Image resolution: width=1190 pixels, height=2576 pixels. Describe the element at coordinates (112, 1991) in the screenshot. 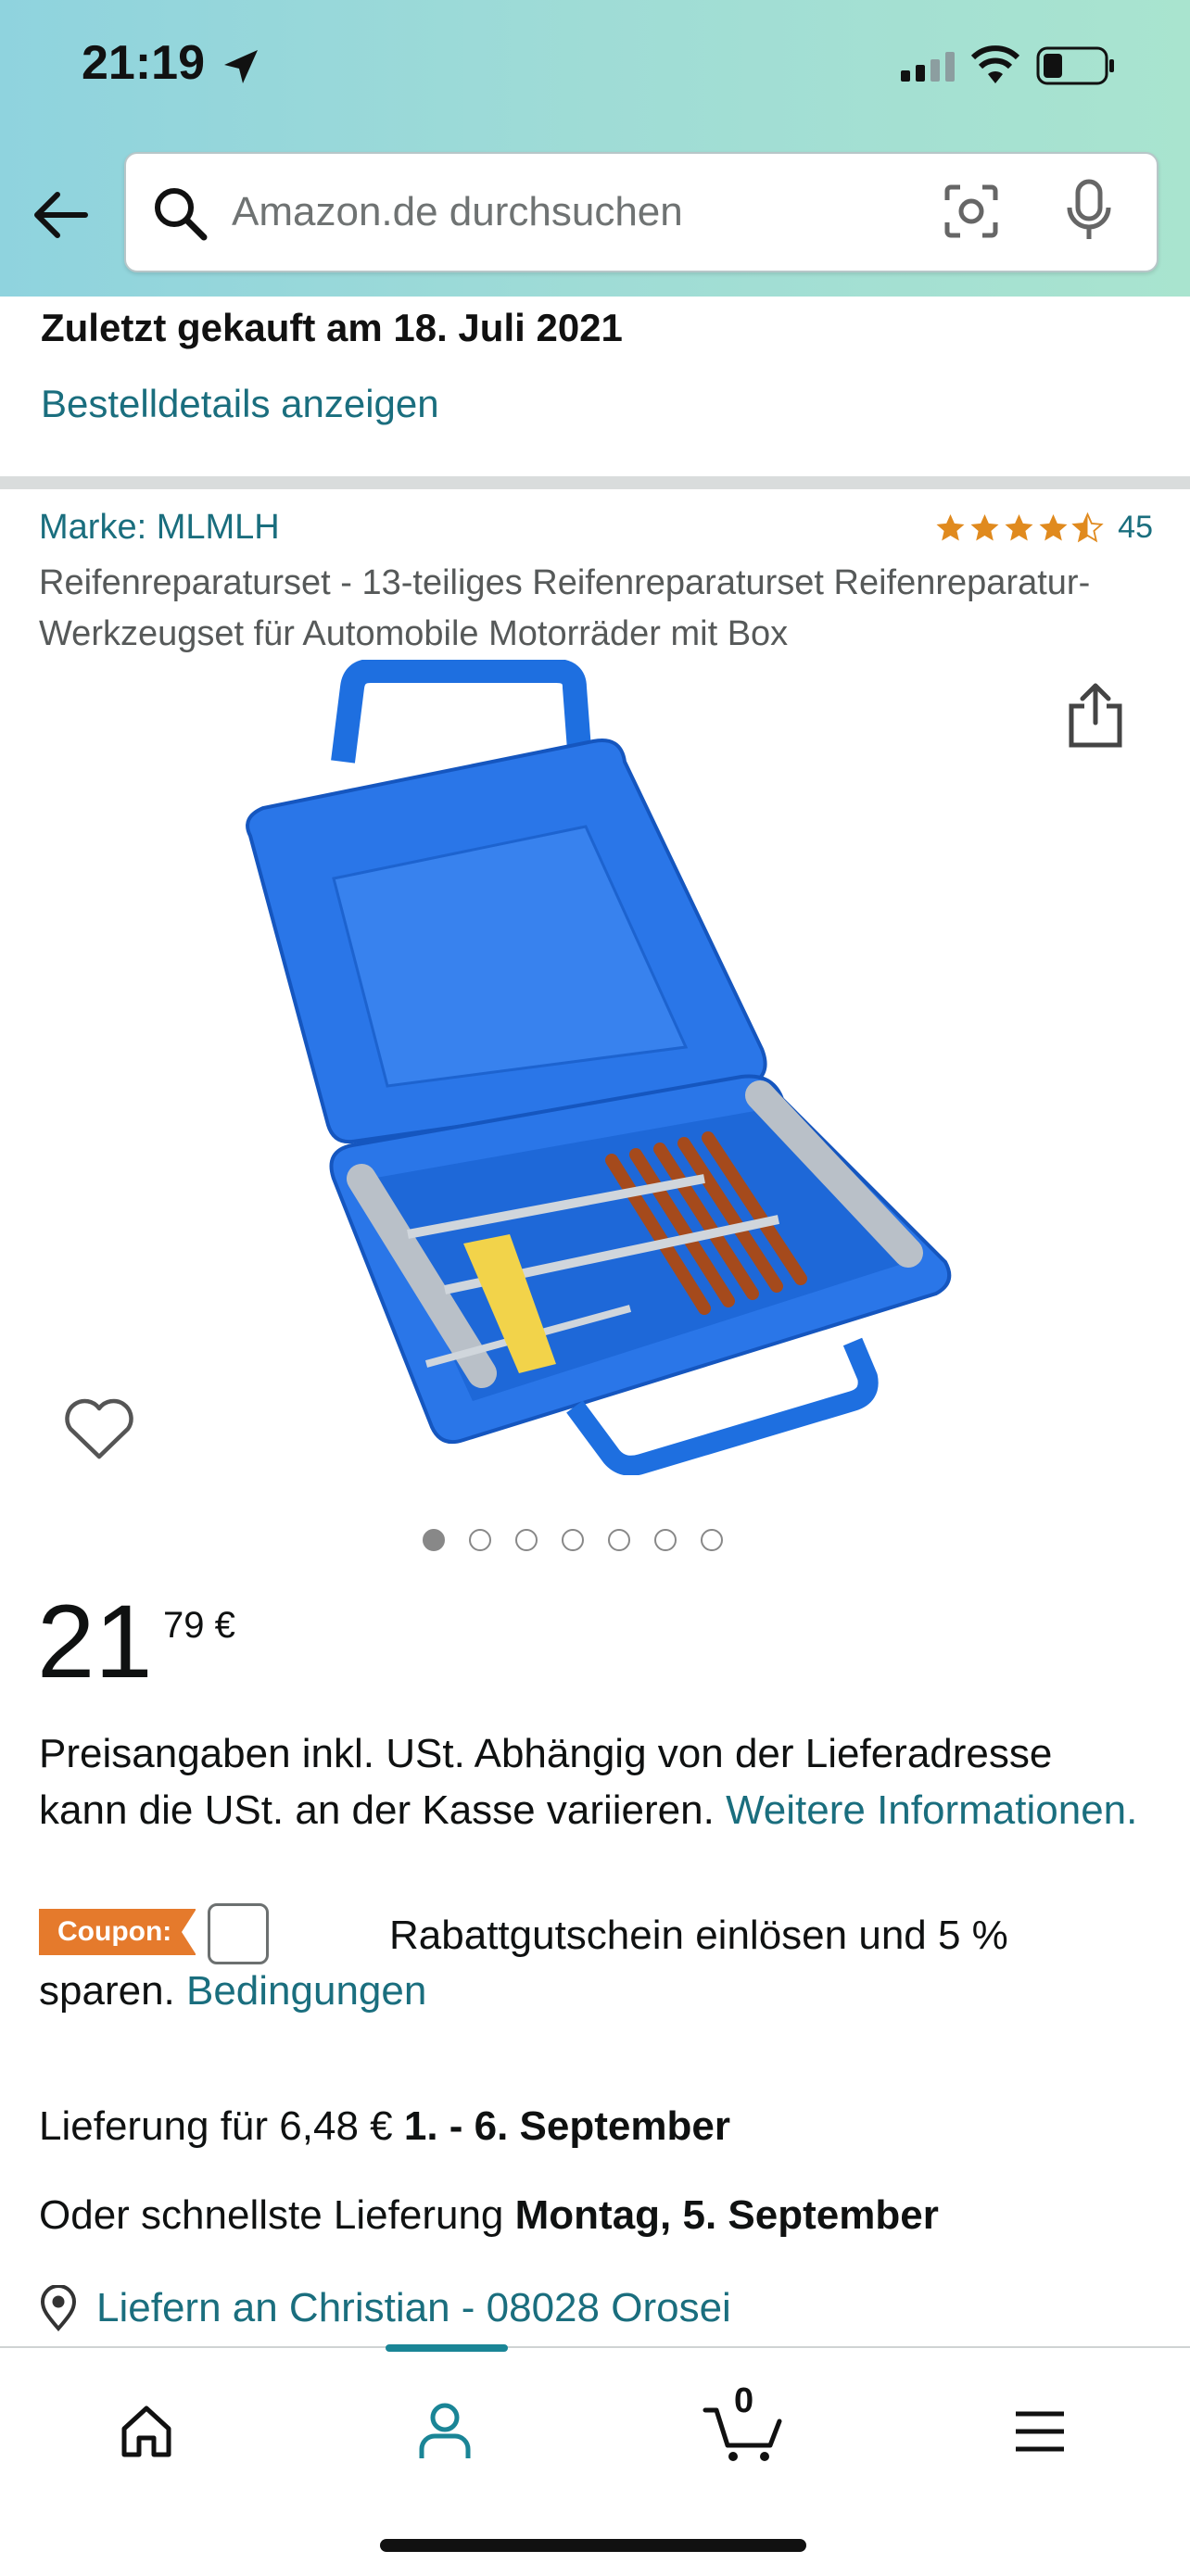

I see `coupon-text-line2: sparen.` at that location.